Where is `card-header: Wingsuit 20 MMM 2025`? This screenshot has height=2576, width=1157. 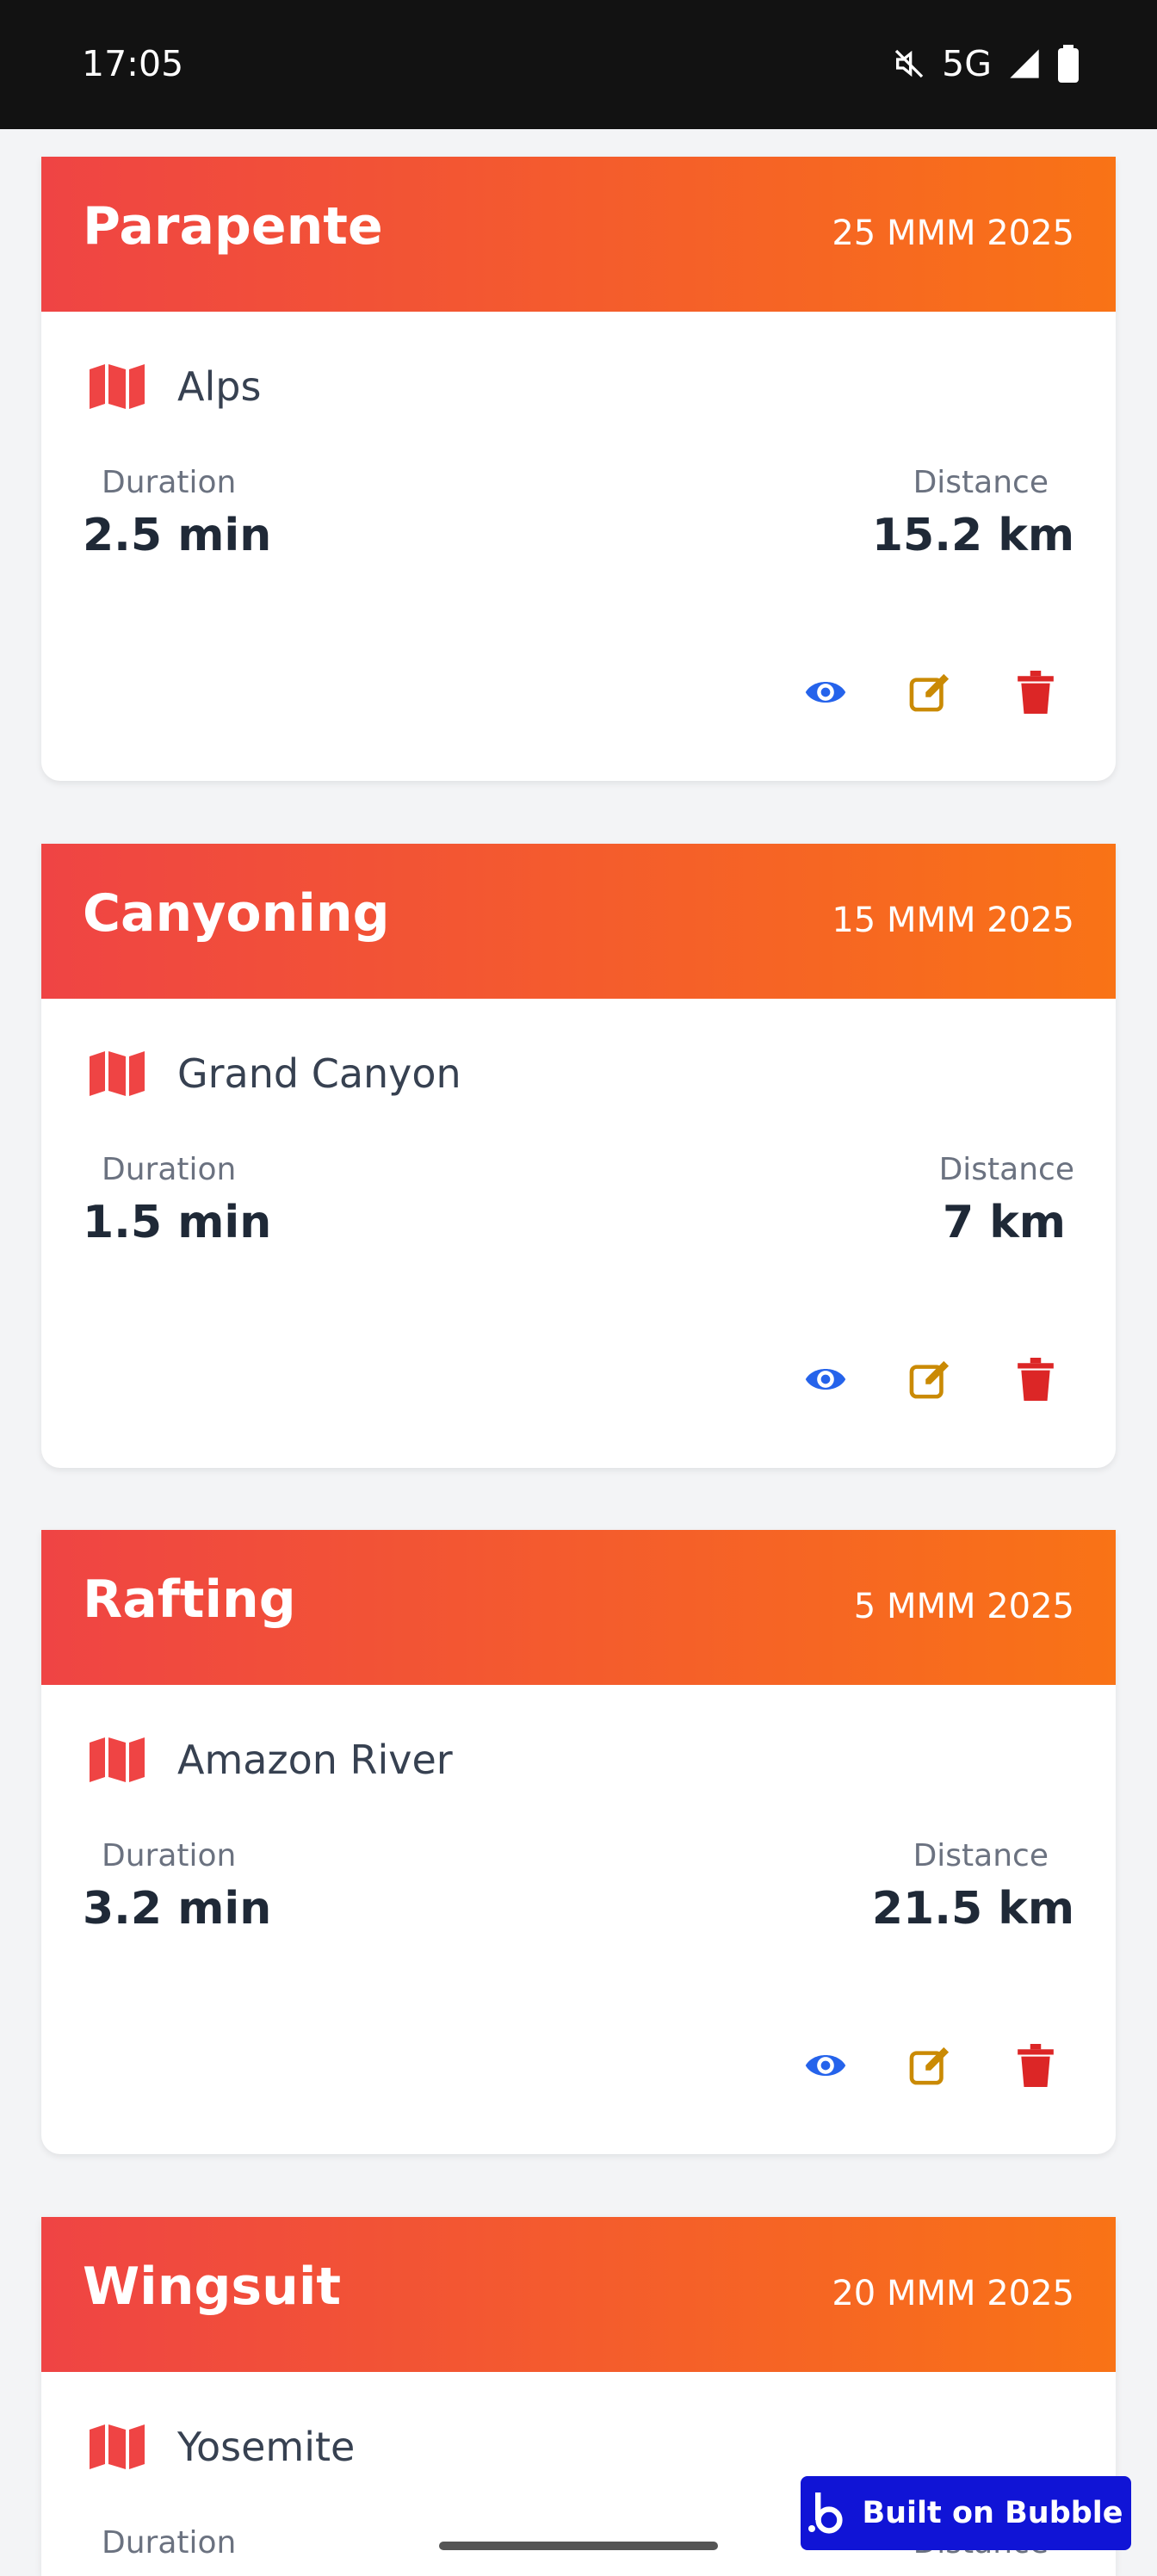
card-header: Wingsuit 20 MMM 2025 is located at coordinates (579, 2295).